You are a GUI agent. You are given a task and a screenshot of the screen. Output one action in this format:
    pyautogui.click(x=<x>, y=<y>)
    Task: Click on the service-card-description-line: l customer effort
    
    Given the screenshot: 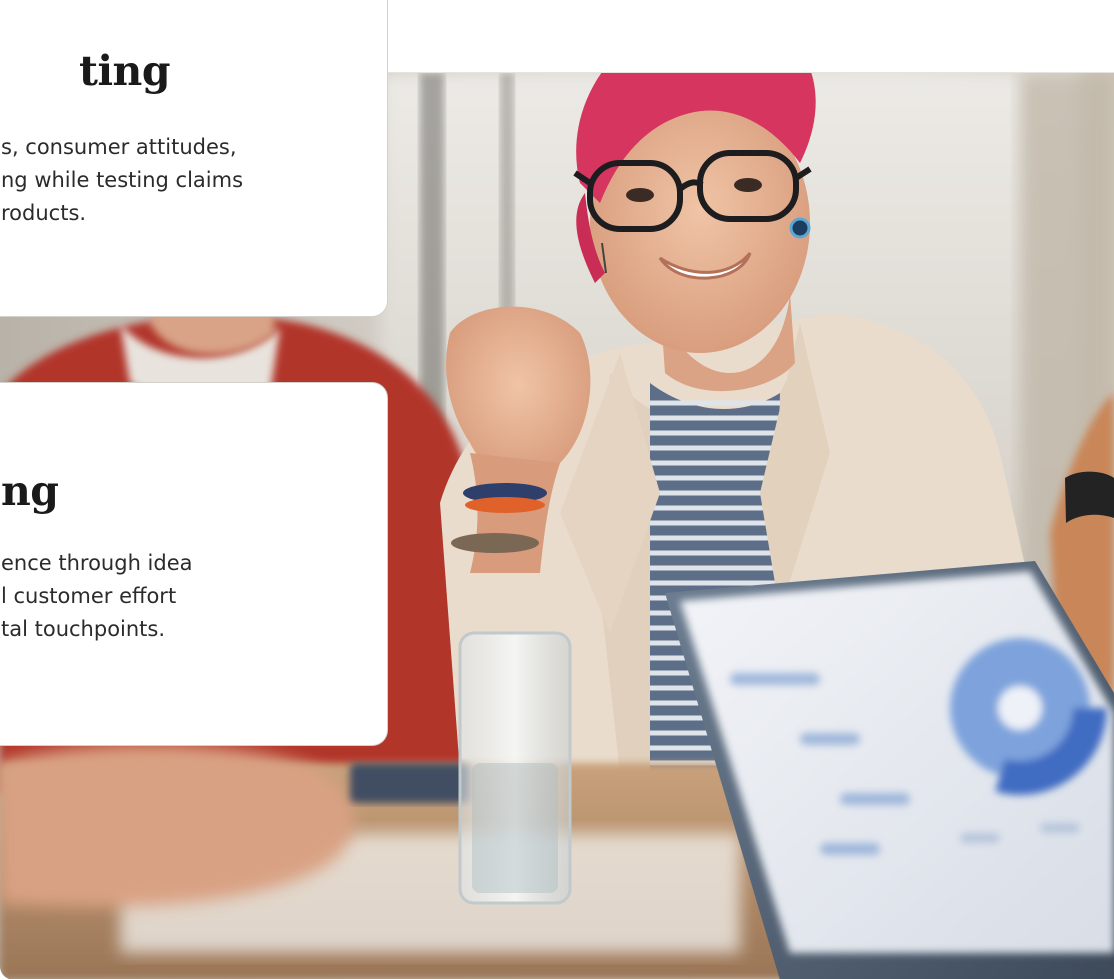 What is the action you would take?
    pyautogui.click(x=89, y=596)
    